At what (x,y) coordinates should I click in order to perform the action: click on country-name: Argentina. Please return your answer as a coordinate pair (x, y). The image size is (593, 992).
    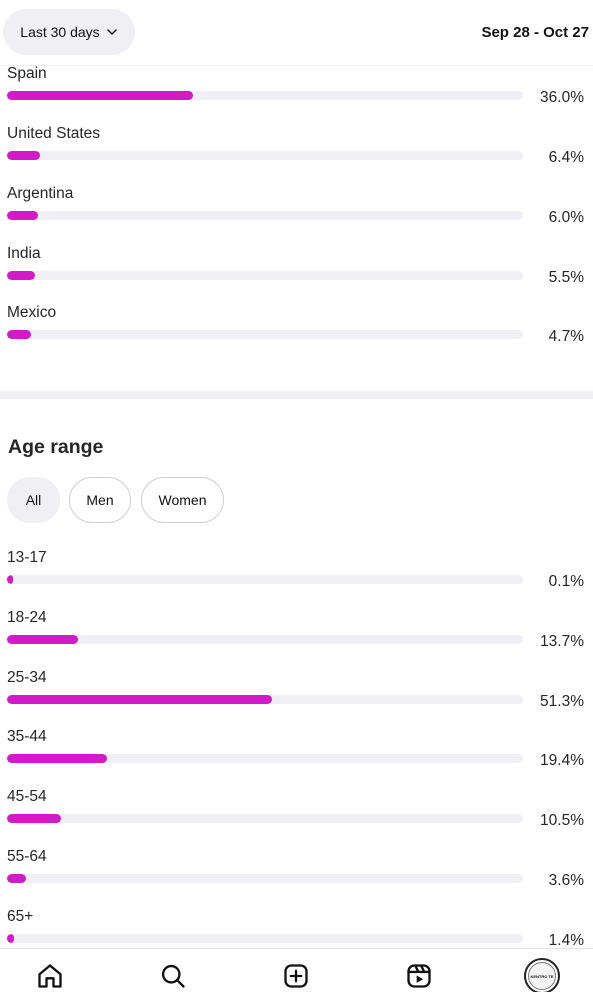
    Looking at the image, I should click on (40, 193).